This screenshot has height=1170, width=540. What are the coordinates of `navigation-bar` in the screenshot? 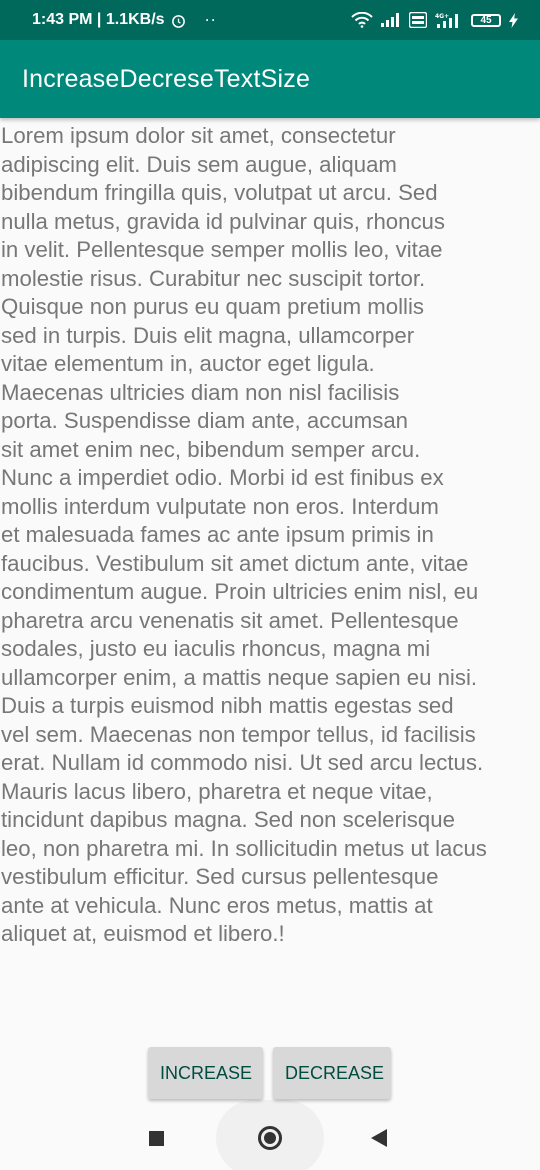 It's located at (270, 1135).